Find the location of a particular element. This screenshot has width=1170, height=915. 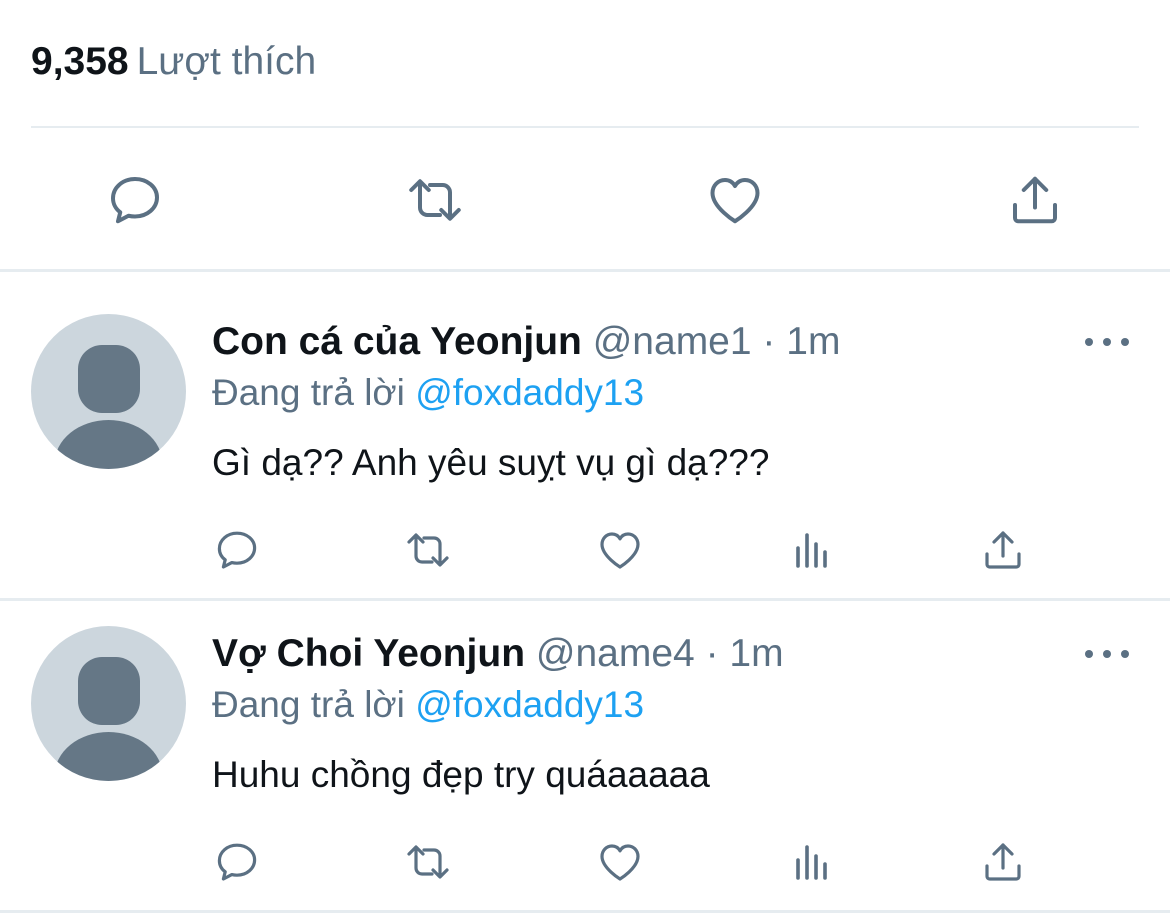

reply-text: Gì dạ?? Anh yêu suỵt vụ gì dạ??? is located at coordinates (491, 462).